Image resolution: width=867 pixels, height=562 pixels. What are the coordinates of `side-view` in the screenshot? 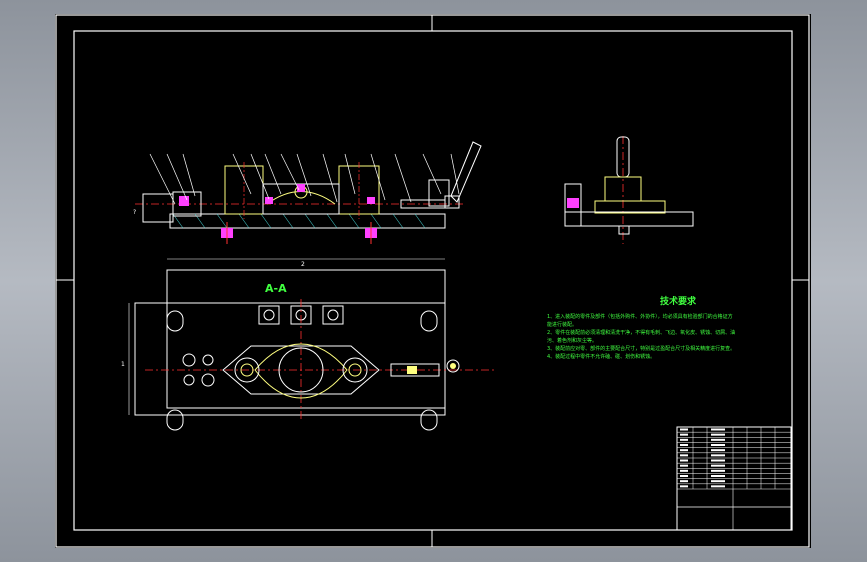 It's located at (629, 190).